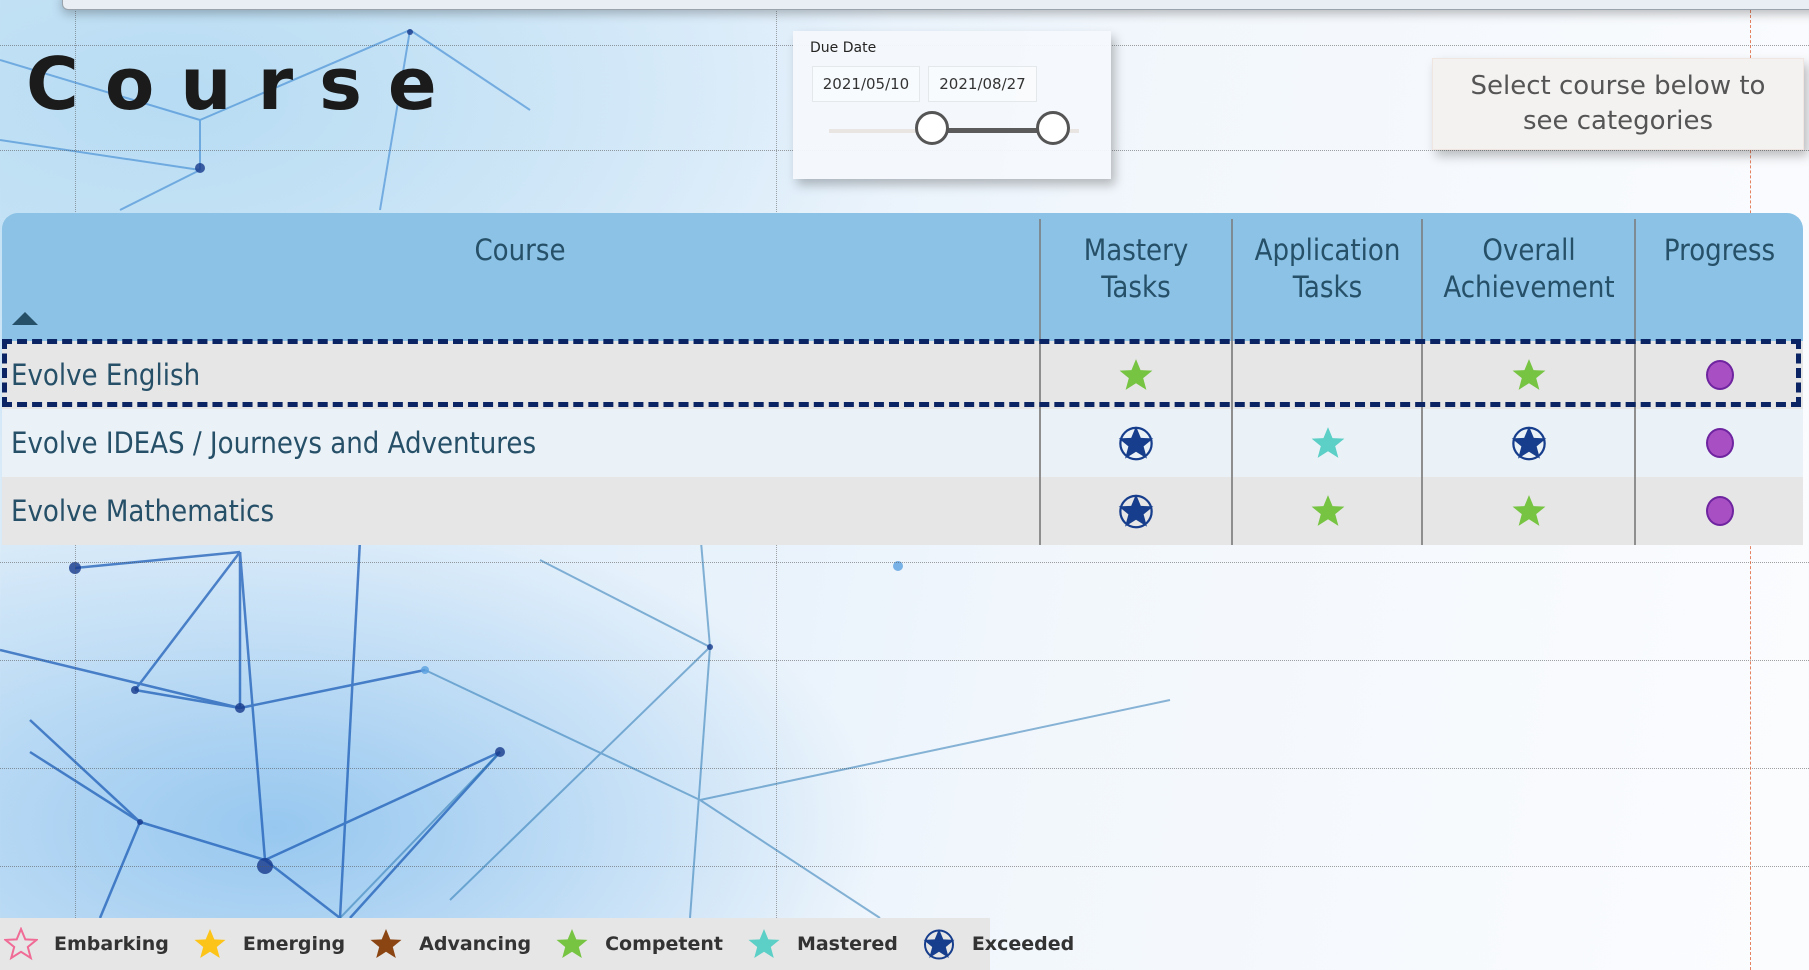  What do you see at coordinates (106, 375) in the screenshot?
I see `course-name: Evolve English` at bounding box center [106, 375].